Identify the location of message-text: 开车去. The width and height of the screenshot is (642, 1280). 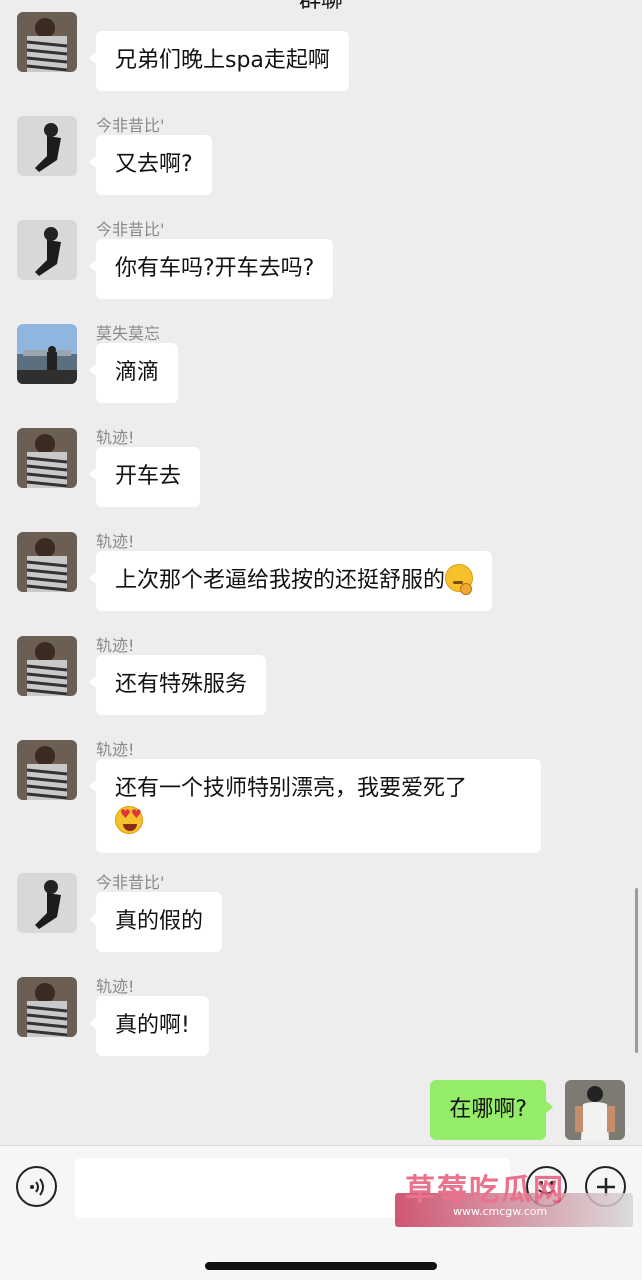
(148, 476).